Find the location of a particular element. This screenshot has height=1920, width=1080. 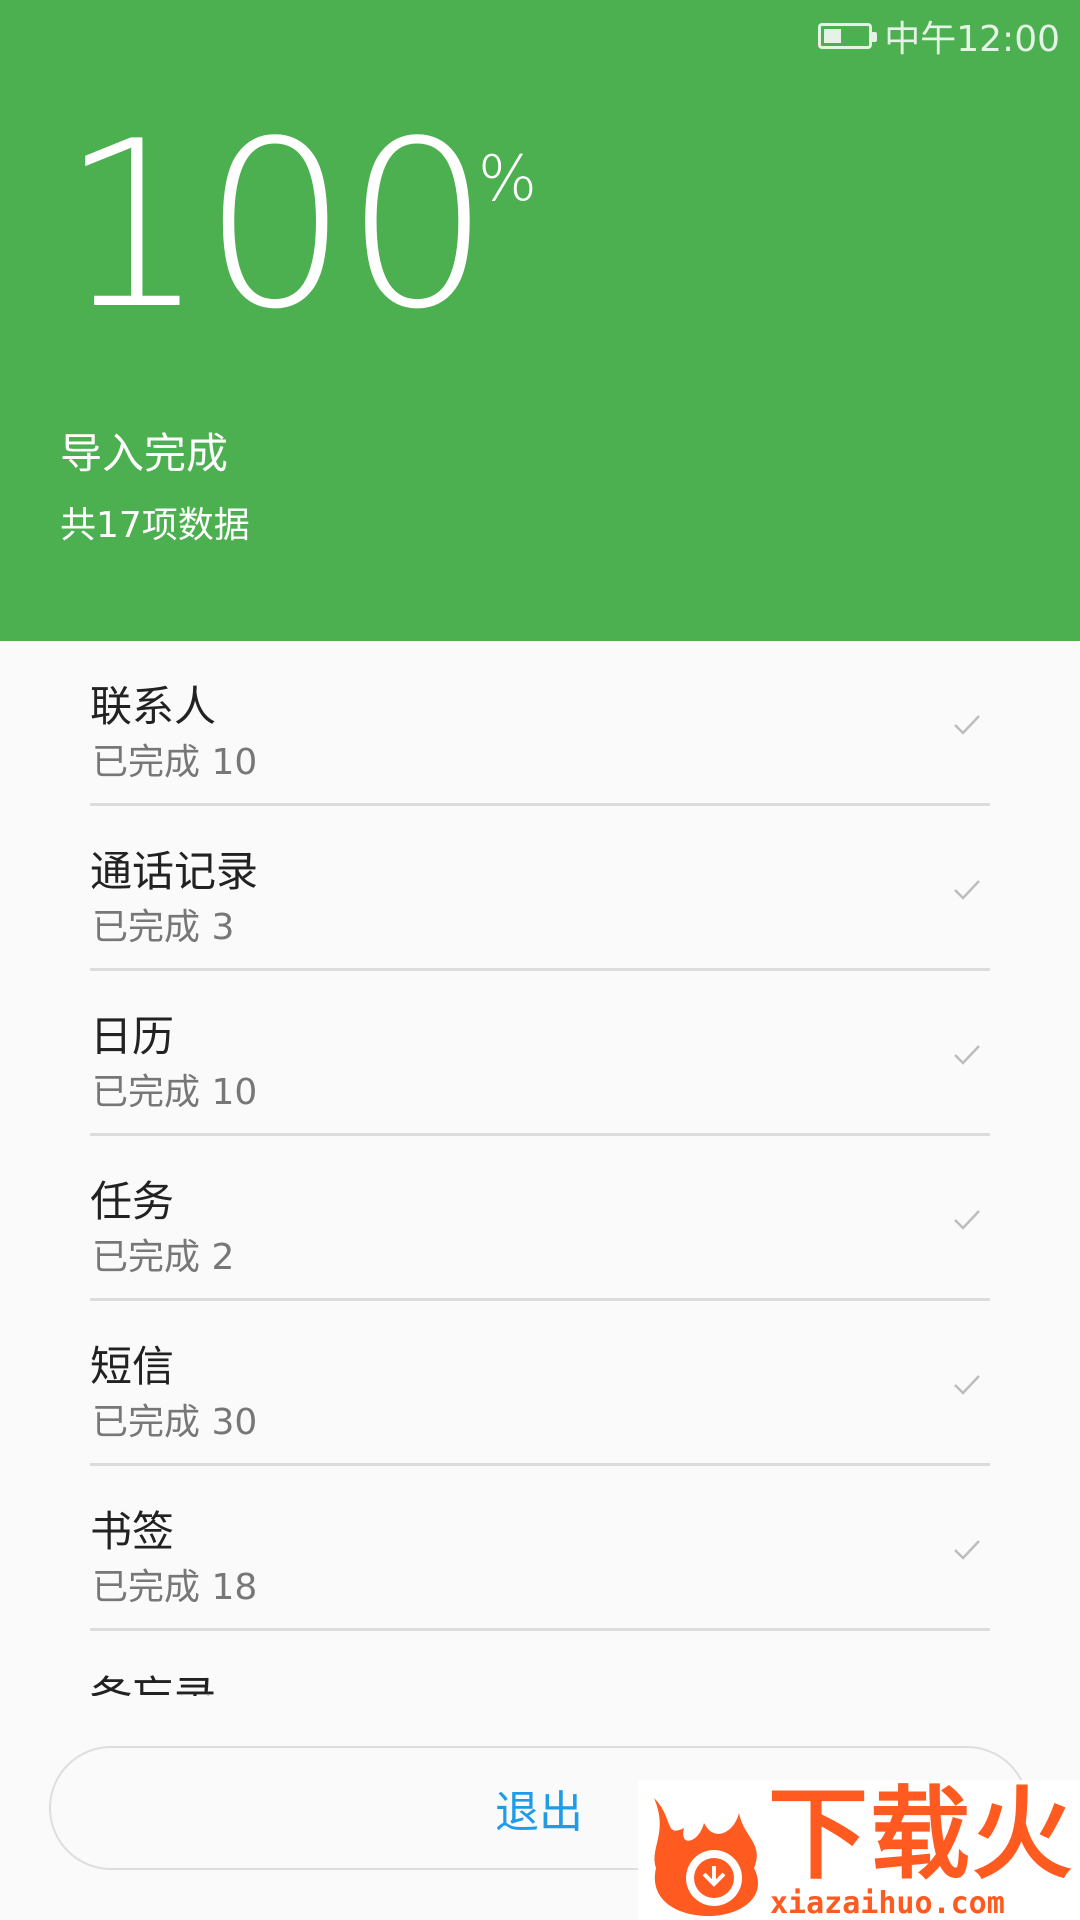

list-item: 通话记录 已完成 3 is located at coordinates (540, 888).